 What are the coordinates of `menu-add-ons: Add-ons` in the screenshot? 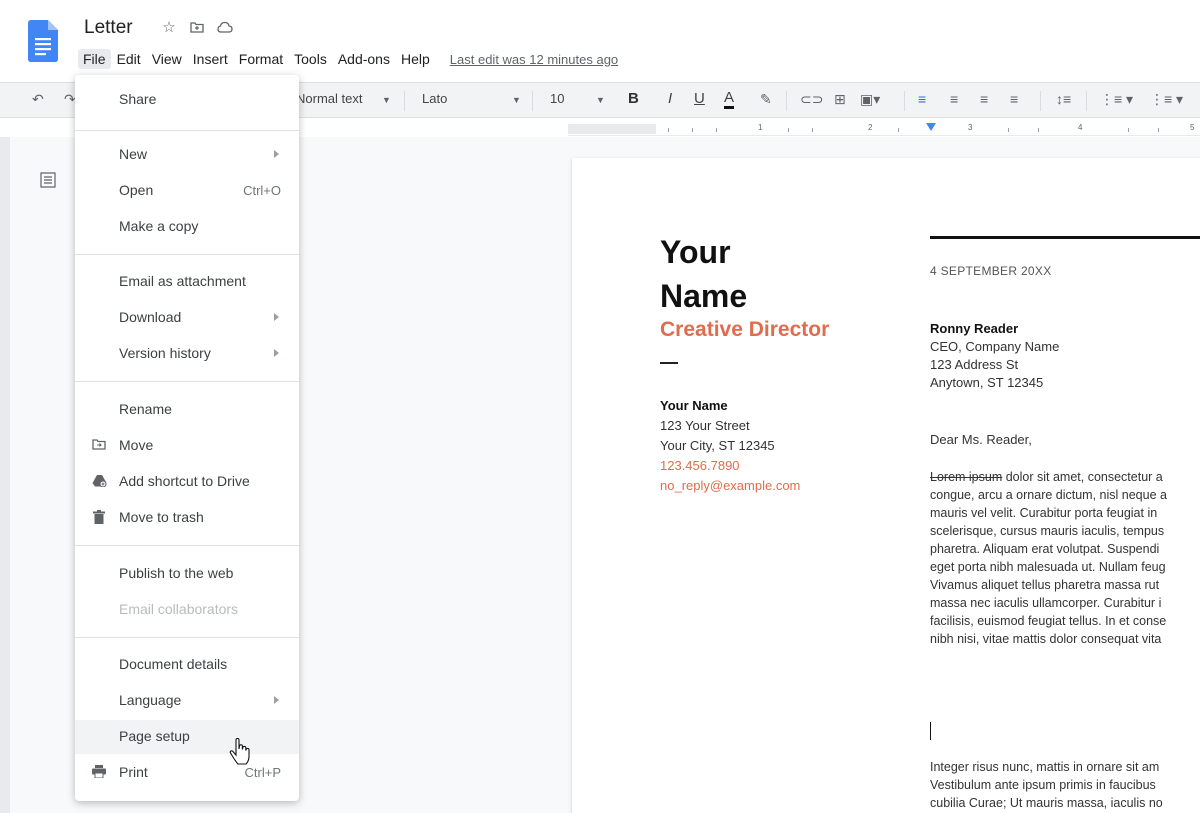 It's located at (364, 59).